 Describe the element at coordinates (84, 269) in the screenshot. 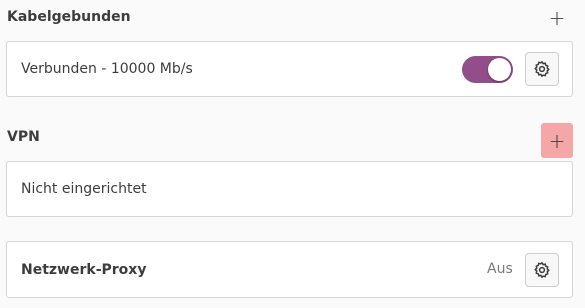

I see `network-proxy-label: Netzwerk-Proxy` at that location.